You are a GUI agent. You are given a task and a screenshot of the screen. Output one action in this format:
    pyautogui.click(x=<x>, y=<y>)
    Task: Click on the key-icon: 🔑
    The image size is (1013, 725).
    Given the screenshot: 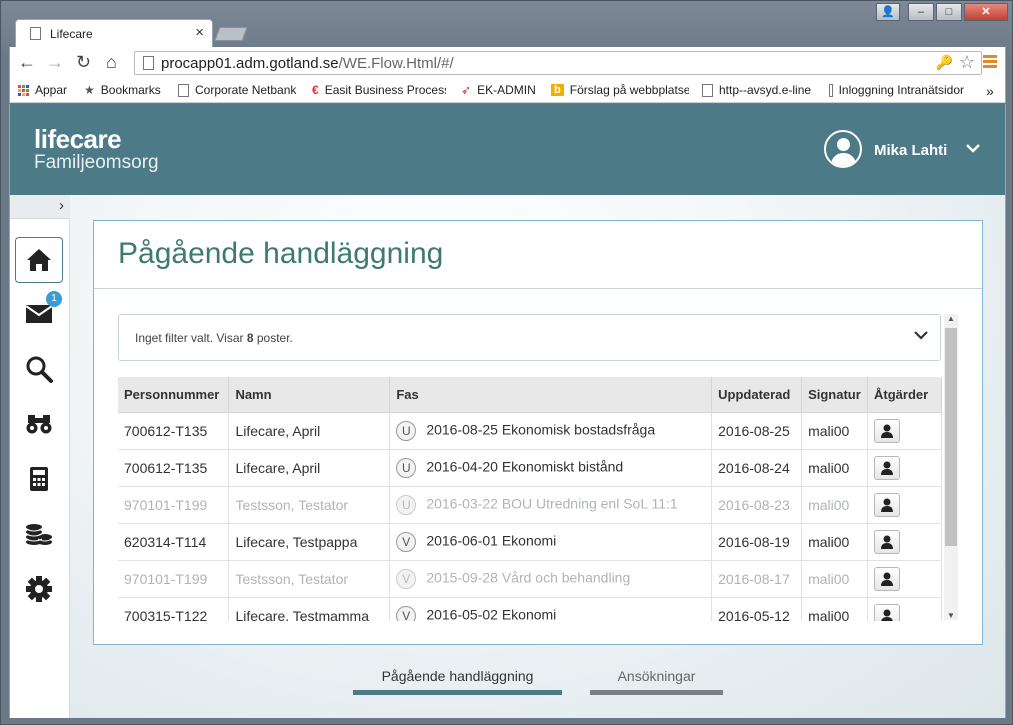 What is the action you would take?
    pyautogui.click(x=944, y=62)
    